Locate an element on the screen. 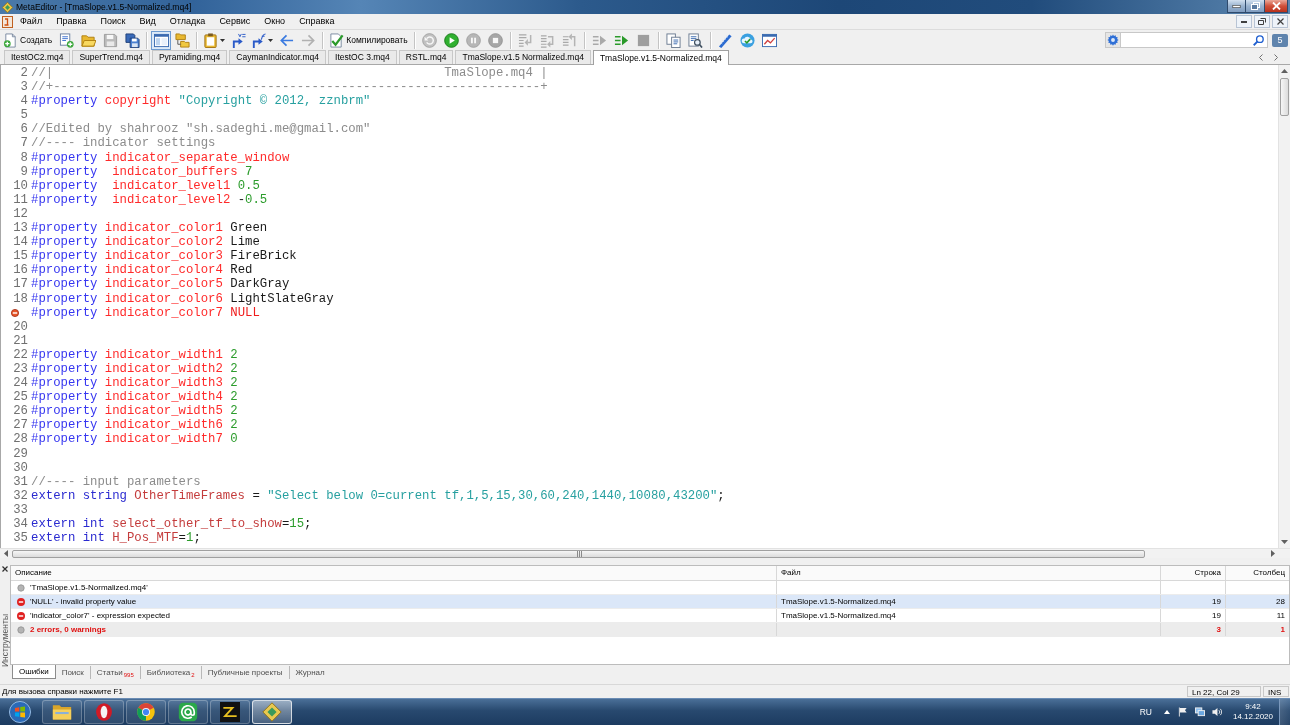 This screenshot has width=1290, height=725. code-line: //---- input parameters is located at coordinates (116, 481).